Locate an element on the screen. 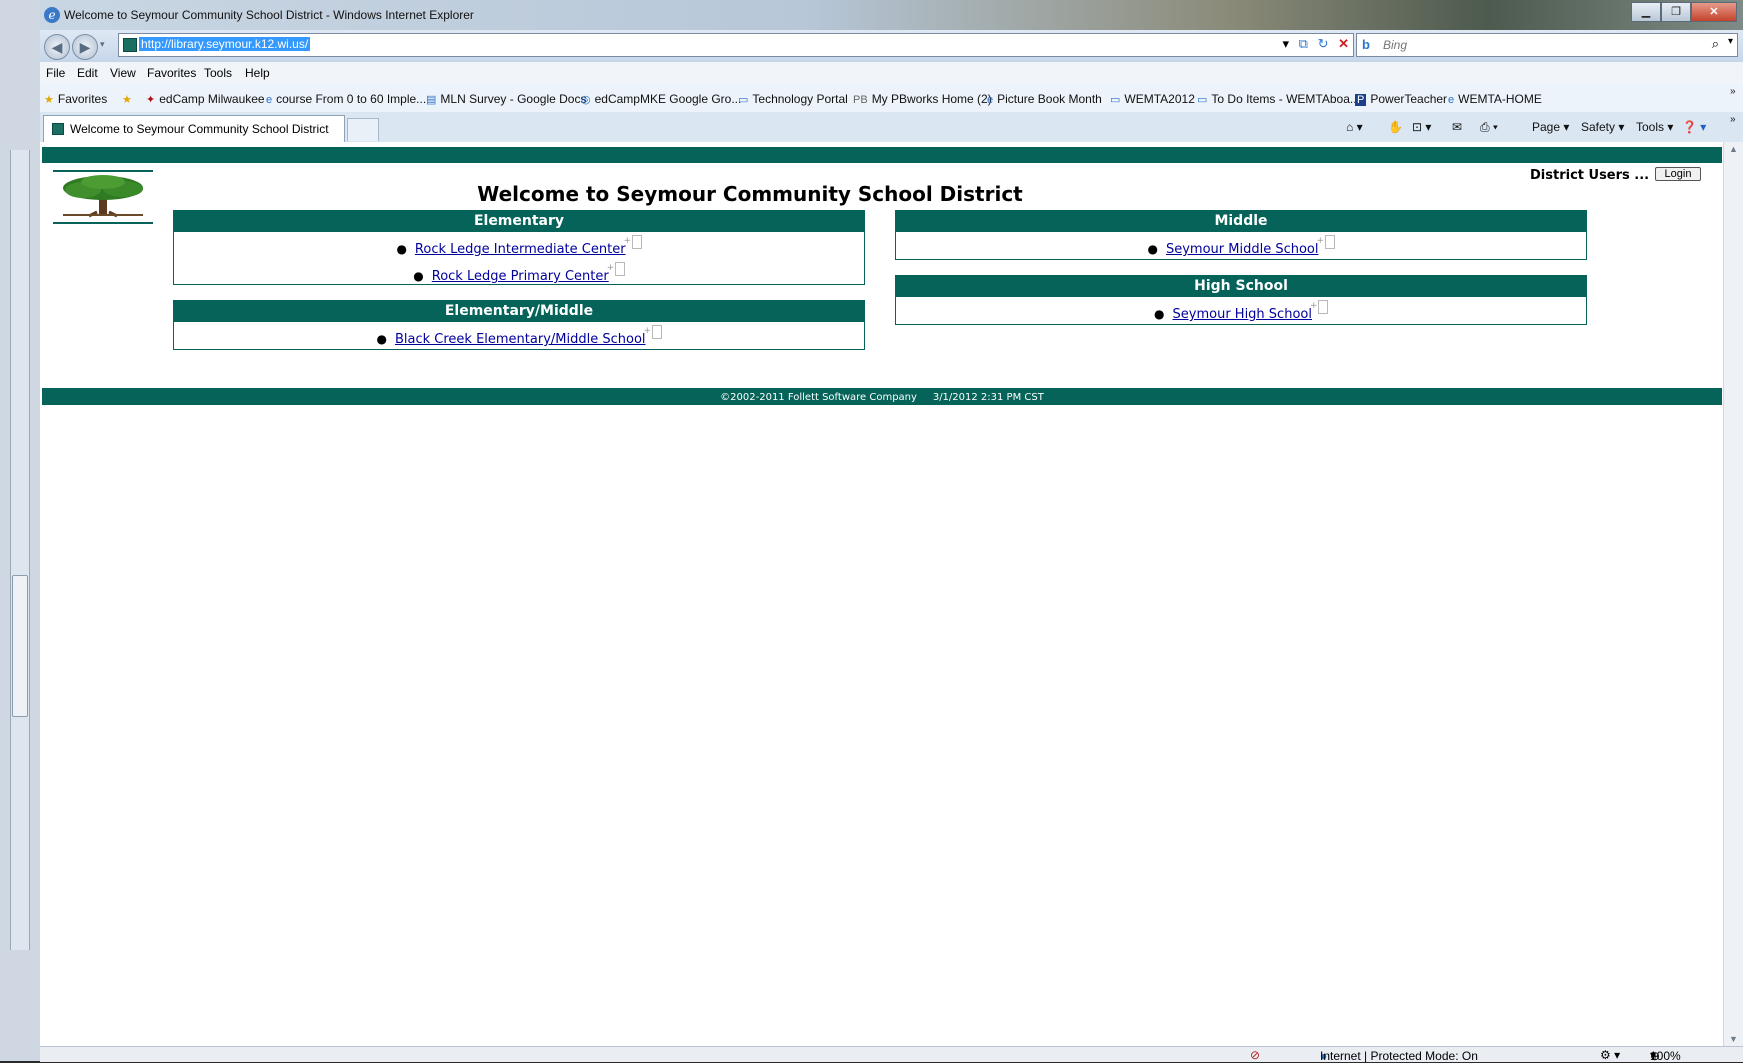 The width and height of the screenshot is (1743, 1063). pbworks-icon: PB is located at coordinates (860, 100).